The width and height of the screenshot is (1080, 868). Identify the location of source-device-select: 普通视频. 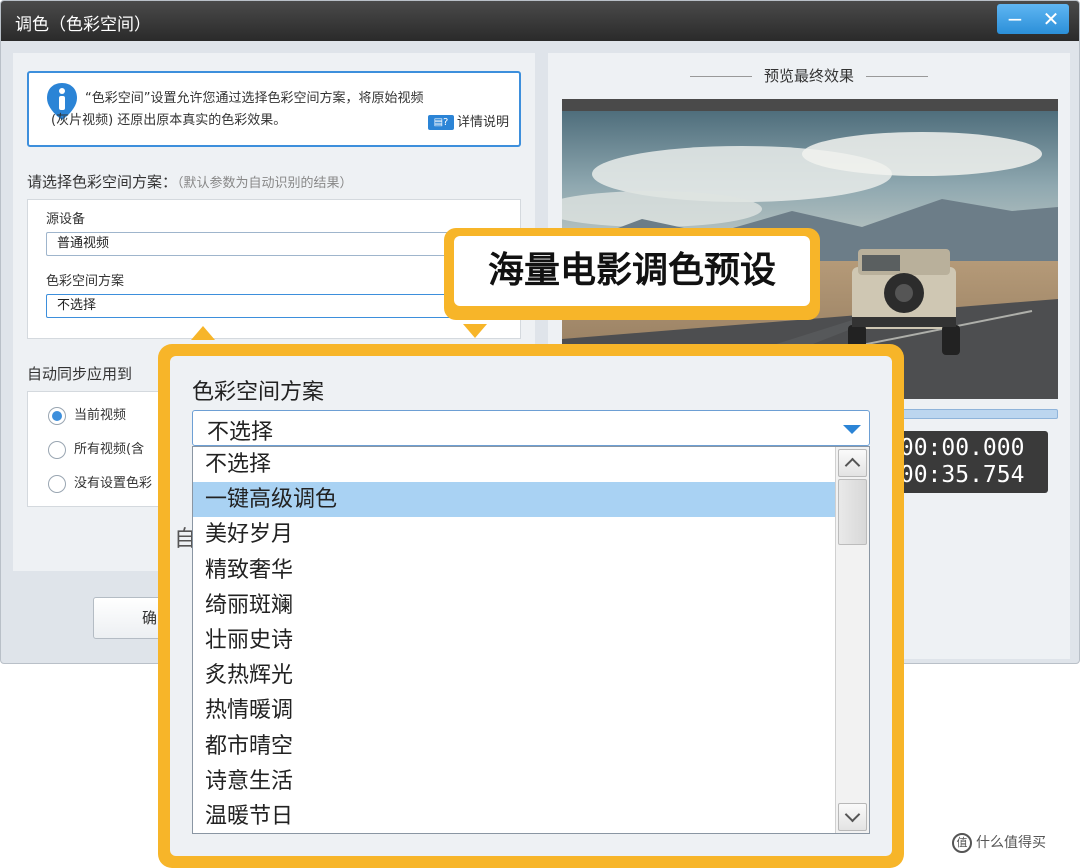
(256, 244).